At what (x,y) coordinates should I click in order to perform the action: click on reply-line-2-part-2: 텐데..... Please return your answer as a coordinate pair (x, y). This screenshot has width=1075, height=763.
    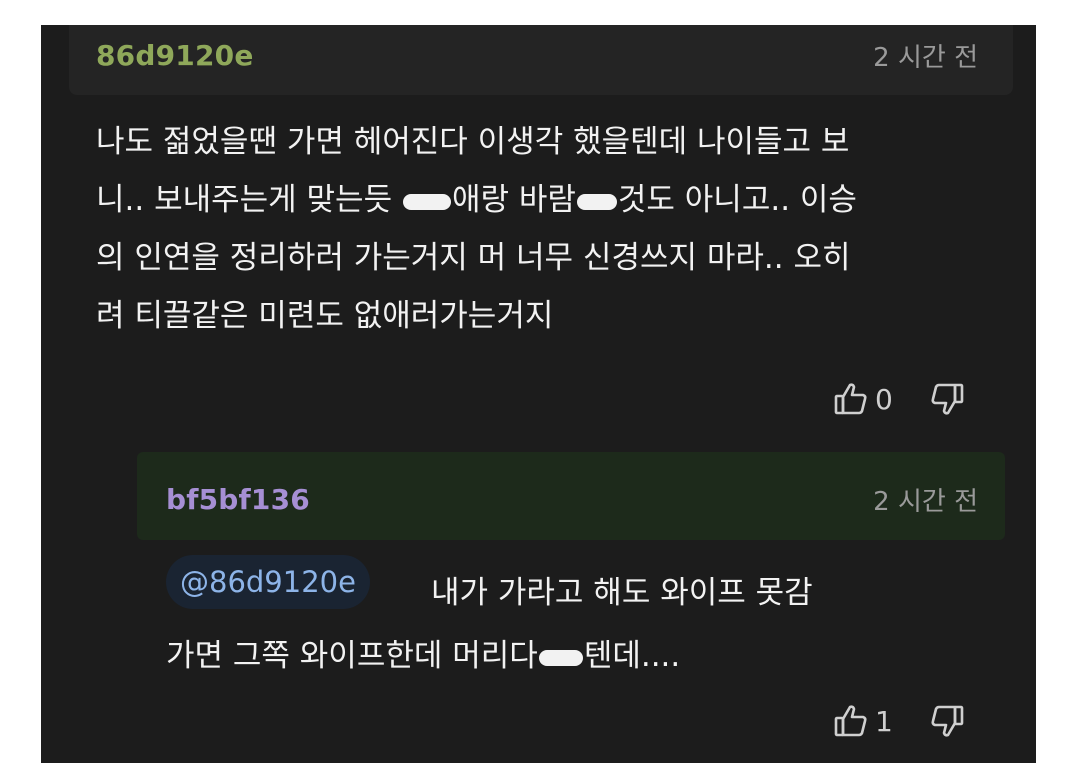
    Looking at the image, I should click on (632, 656).